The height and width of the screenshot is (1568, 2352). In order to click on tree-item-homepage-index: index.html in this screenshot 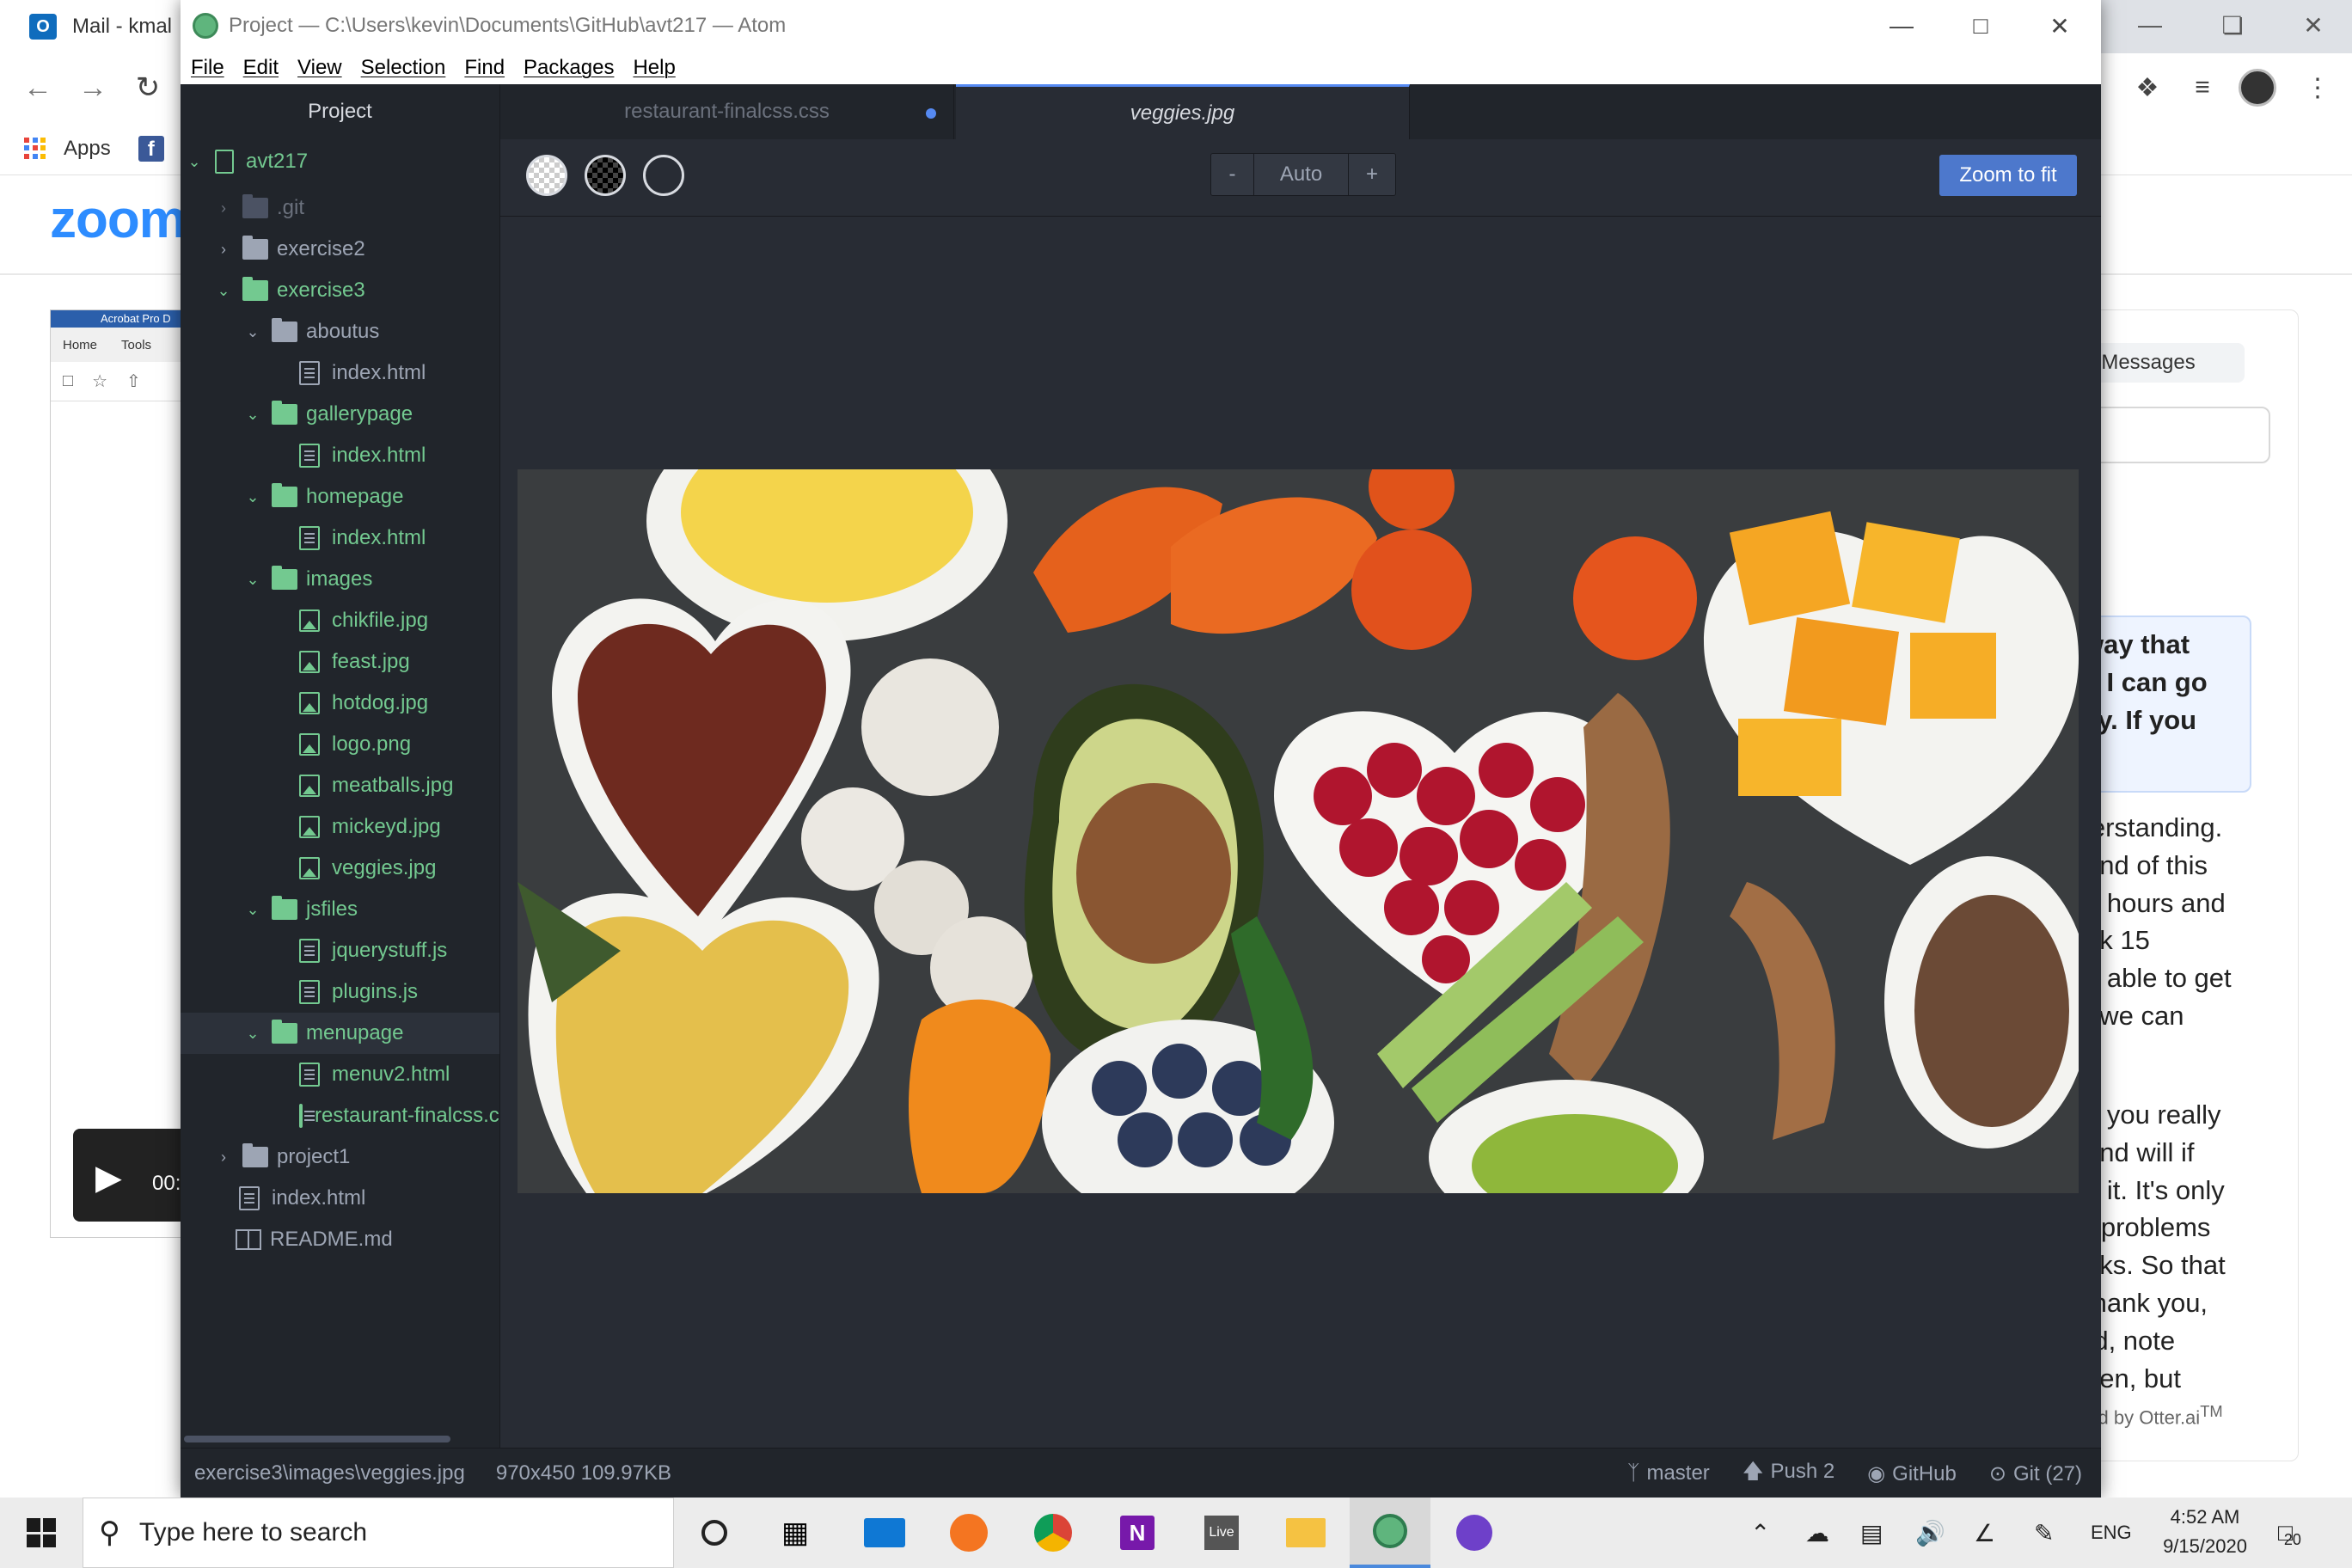, I will do `click(340, 538)`.